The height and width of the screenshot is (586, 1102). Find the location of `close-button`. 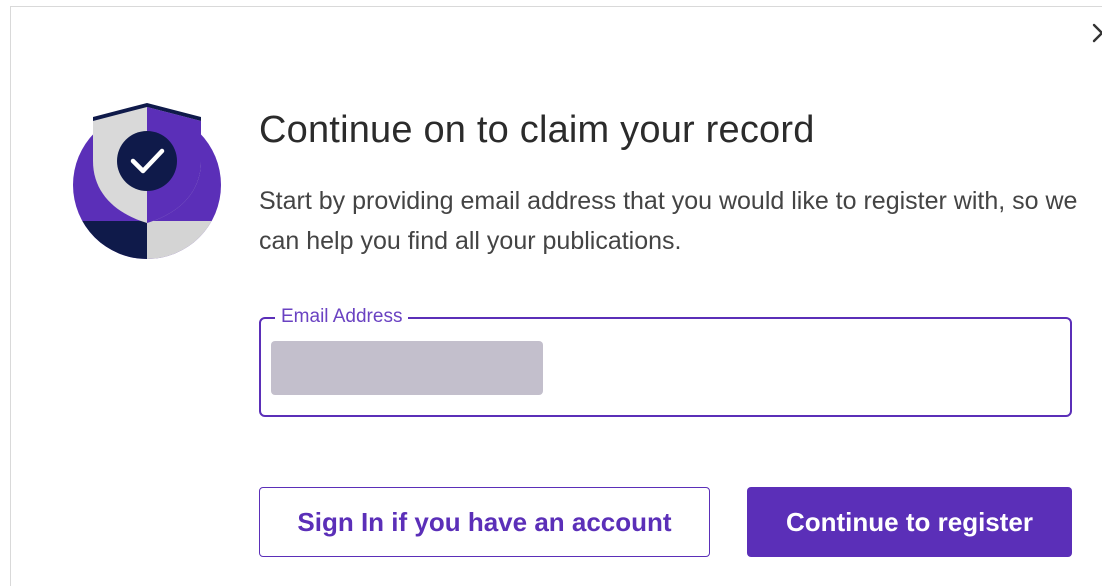

close-button is located at coordinates (1095, 33).